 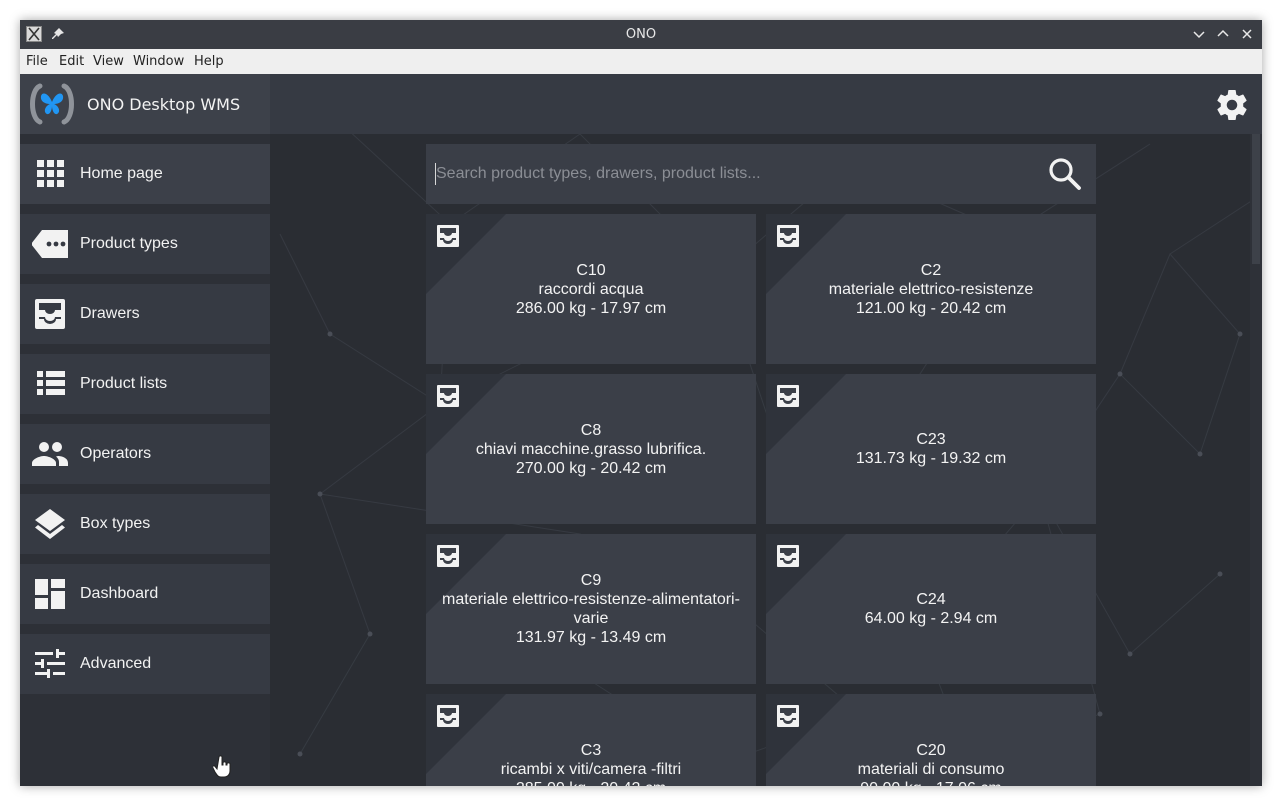 I want to click on people-icon, so click(x=50, y=454).